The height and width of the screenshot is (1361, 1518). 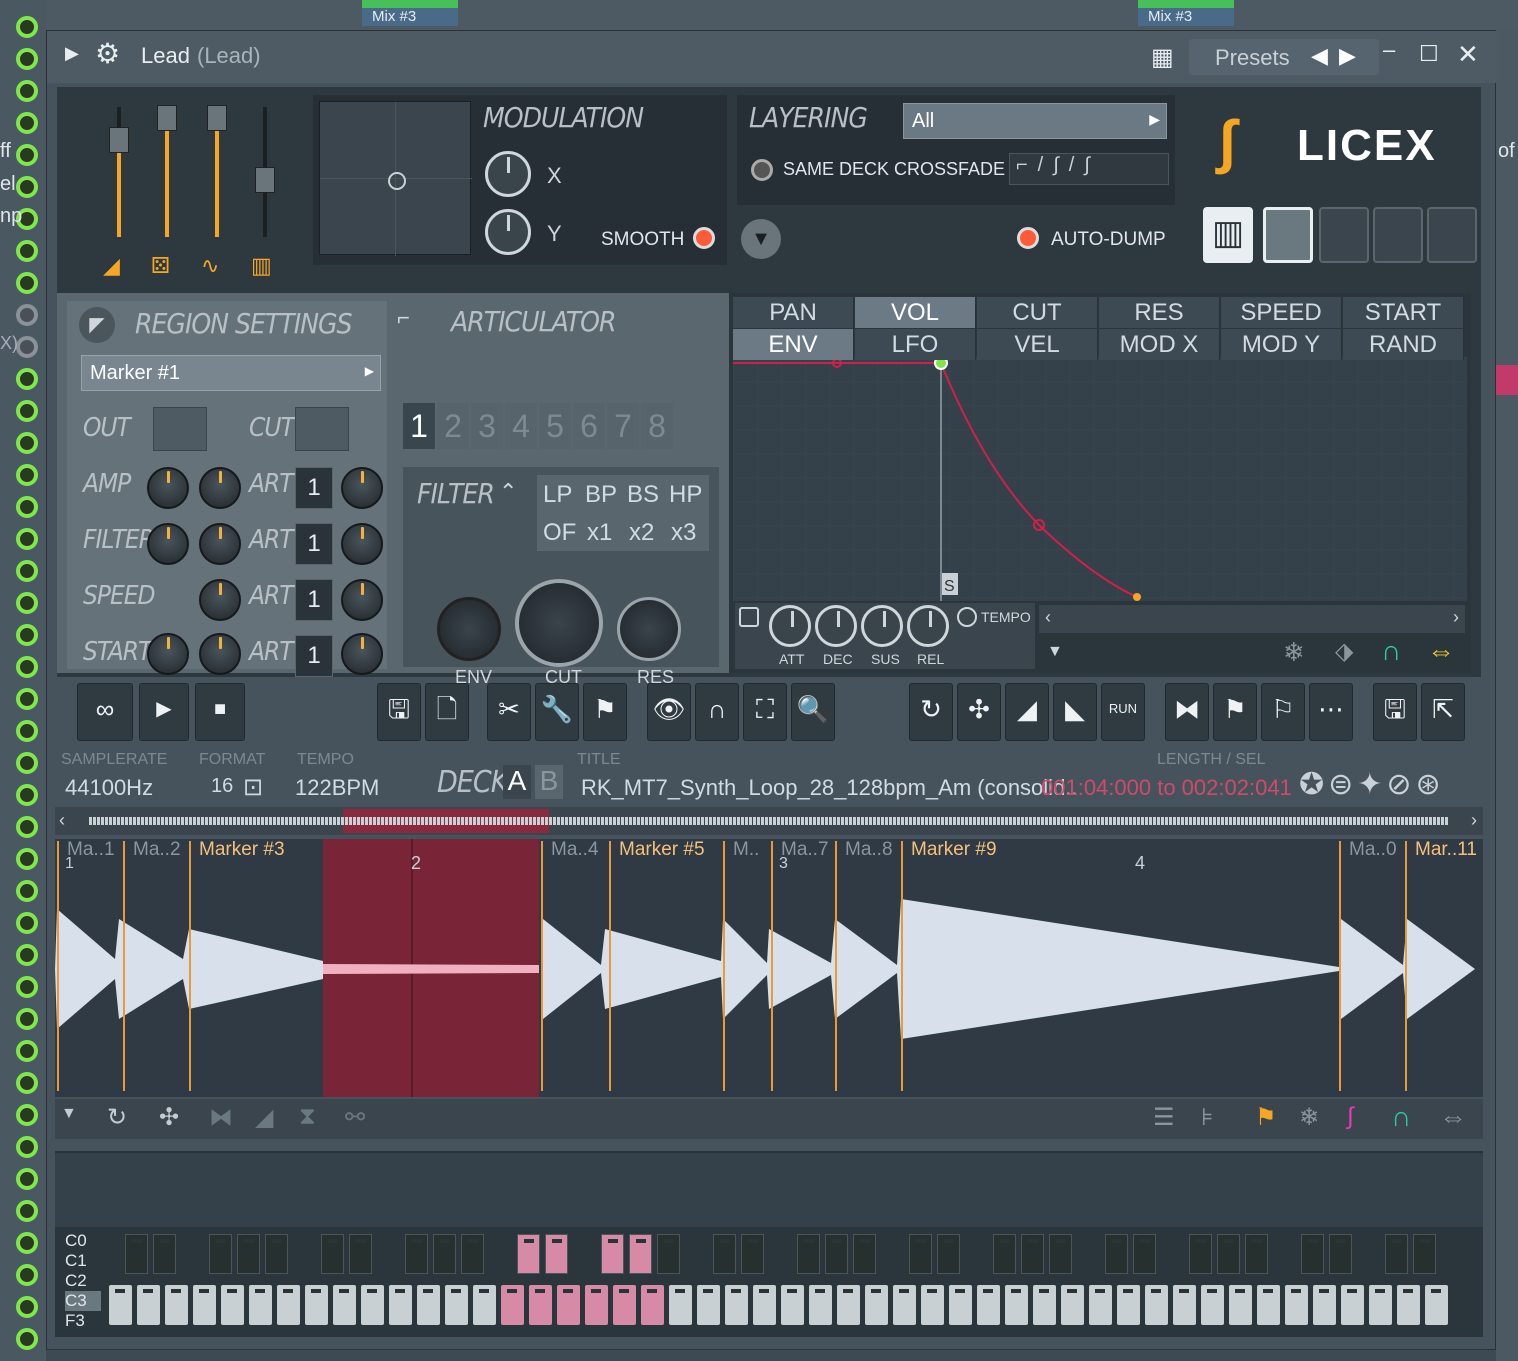 I want to click on filter-art-amount-knob, so click(x=362, y=544).